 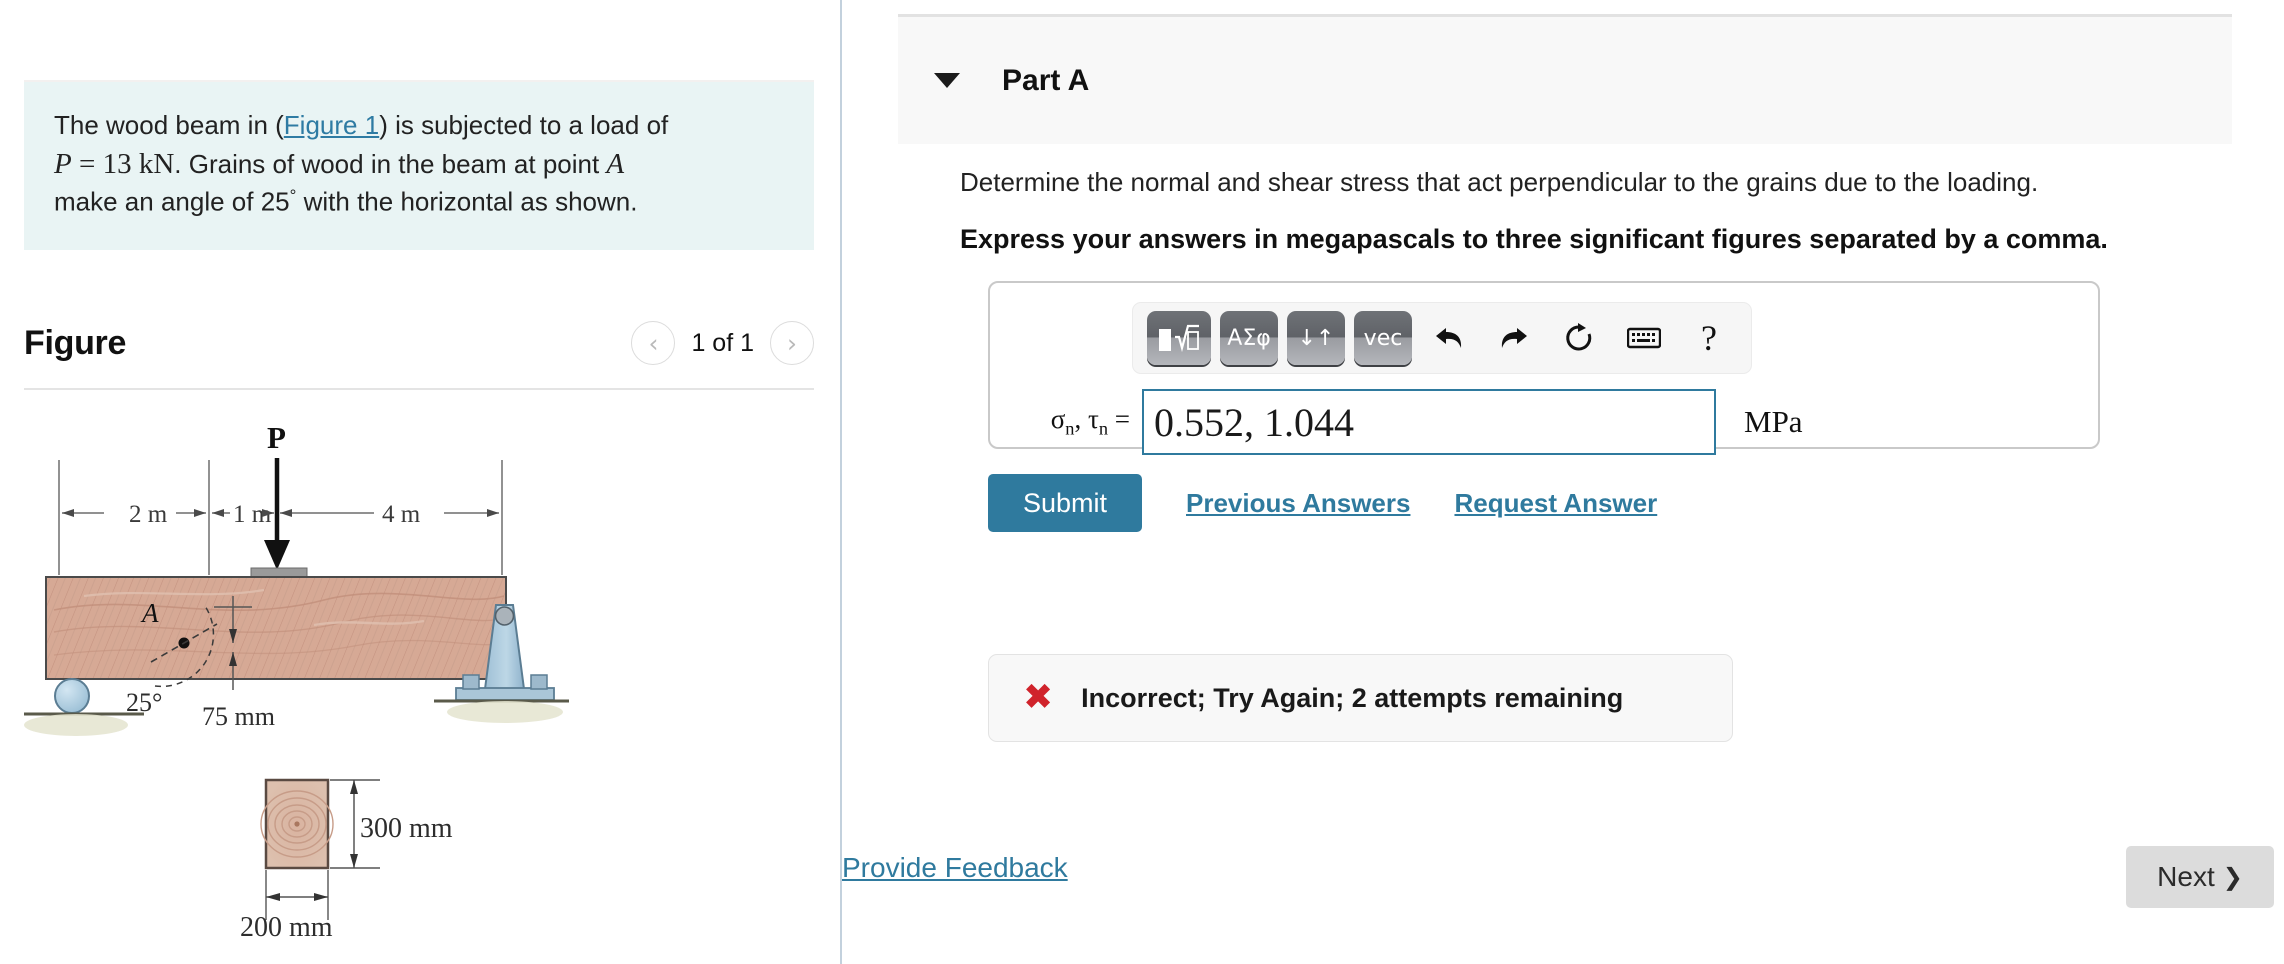 I want to click on figure-header: Figure ‹ 1 of 1 ›, so click(x=419, y=343).